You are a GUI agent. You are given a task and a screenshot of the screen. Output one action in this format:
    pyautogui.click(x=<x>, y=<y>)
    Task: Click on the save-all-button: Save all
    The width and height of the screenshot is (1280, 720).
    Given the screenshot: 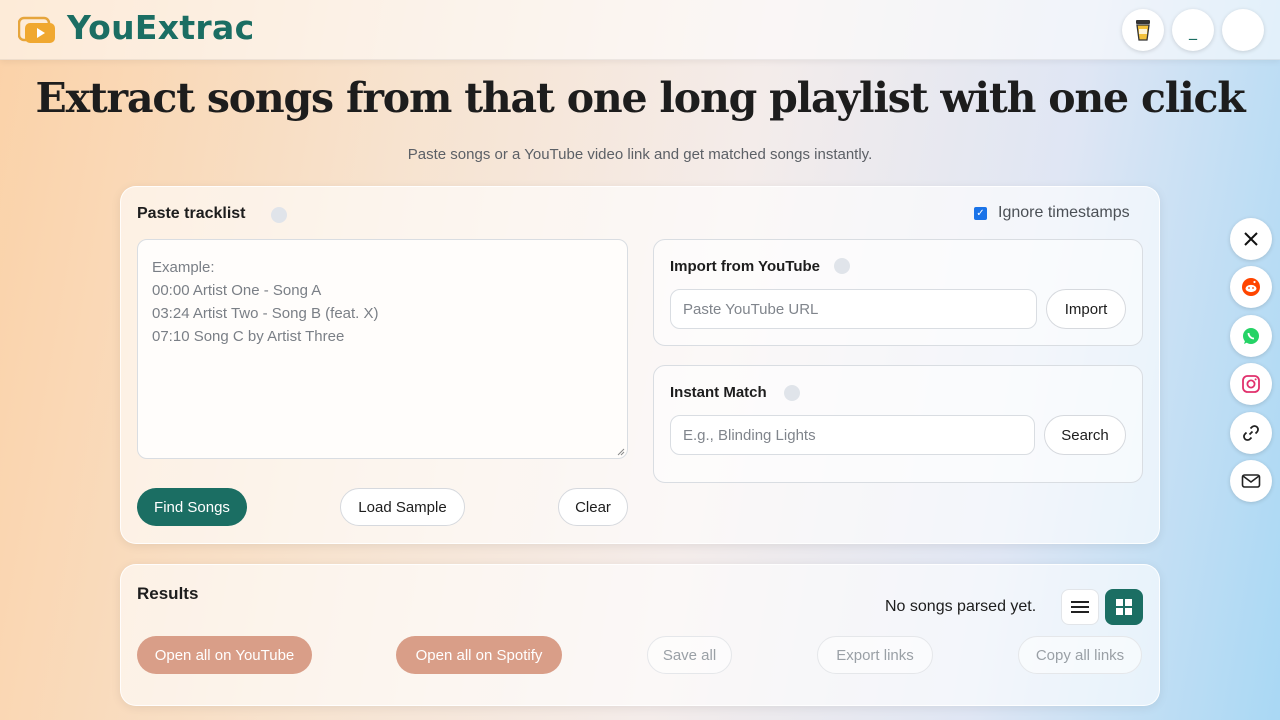 What is the action you would take?
    pyautogui.click(x=689, y=655)
    